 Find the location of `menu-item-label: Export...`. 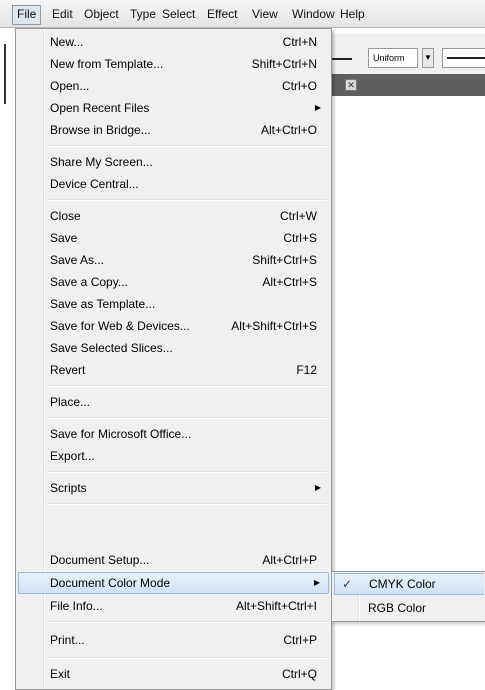

menu-item-label: Export... is located at coordinates (72, 456).